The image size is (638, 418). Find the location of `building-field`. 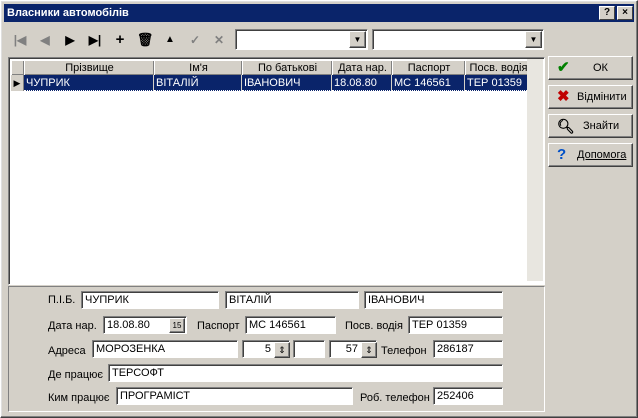

building-field is located at coordinates (309, 349).